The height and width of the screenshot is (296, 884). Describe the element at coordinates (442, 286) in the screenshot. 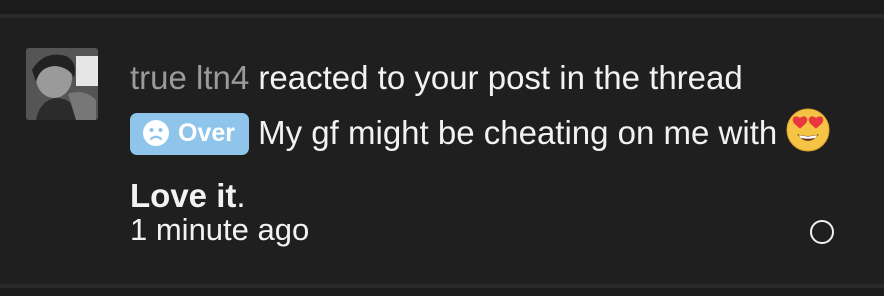

I see `bottom-divider` at that location.